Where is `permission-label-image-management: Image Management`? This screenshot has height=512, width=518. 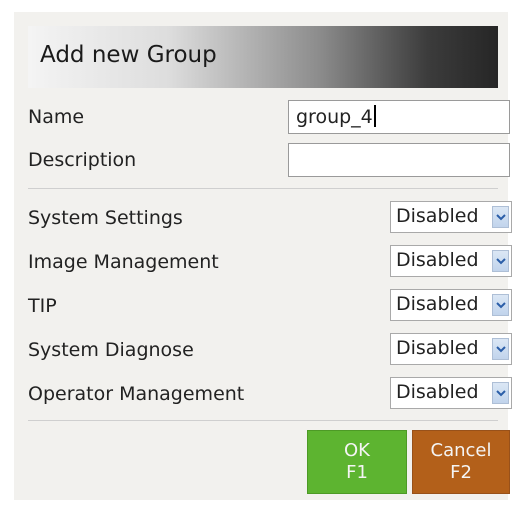
permission-label-image-management: Image Management is located at coordinates (123, 262).